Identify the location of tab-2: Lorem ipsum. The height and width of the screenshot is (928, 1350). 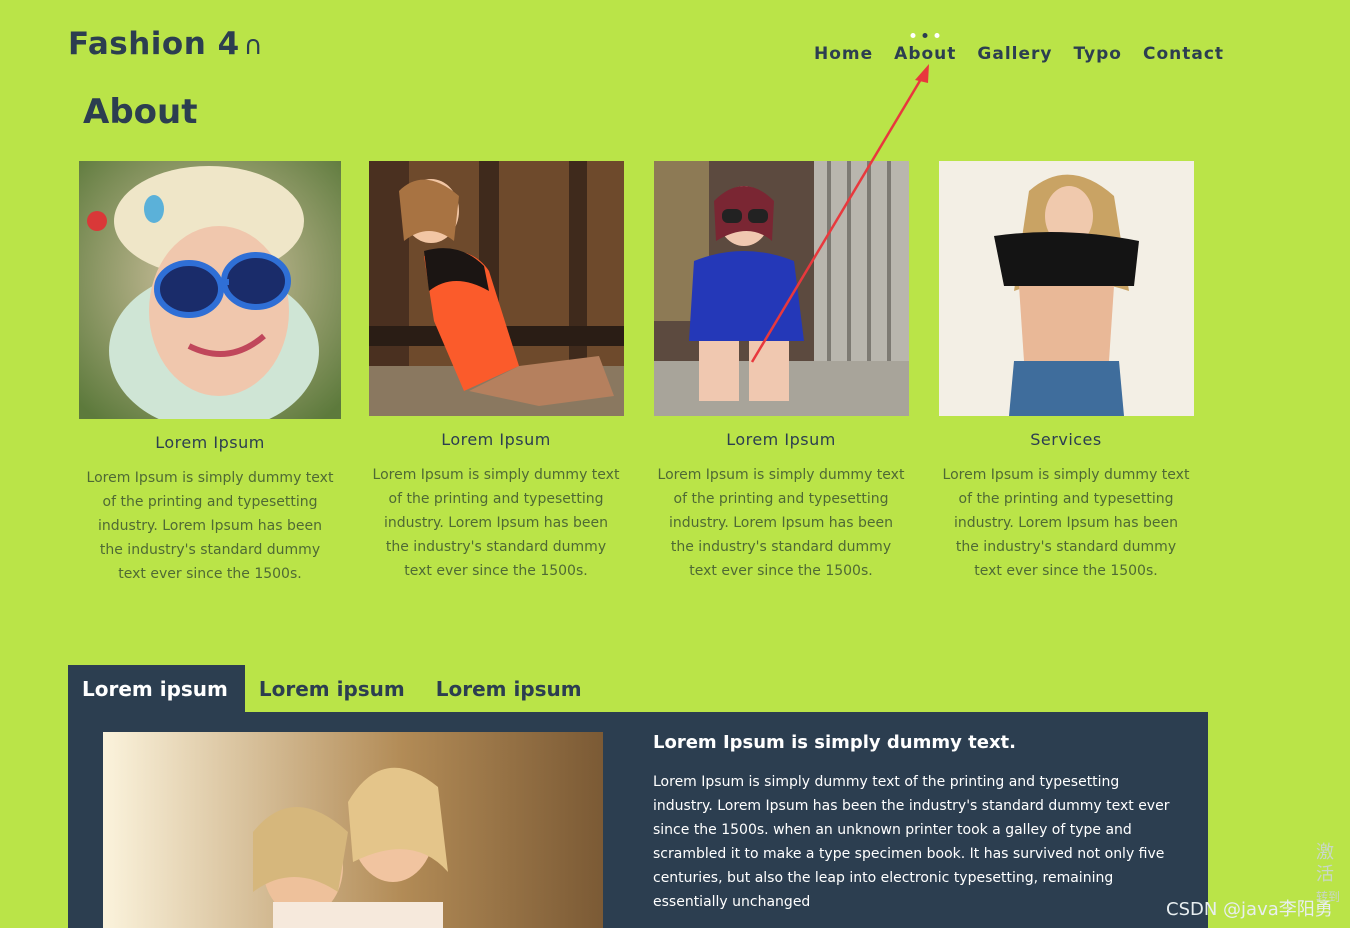
(333, 688).